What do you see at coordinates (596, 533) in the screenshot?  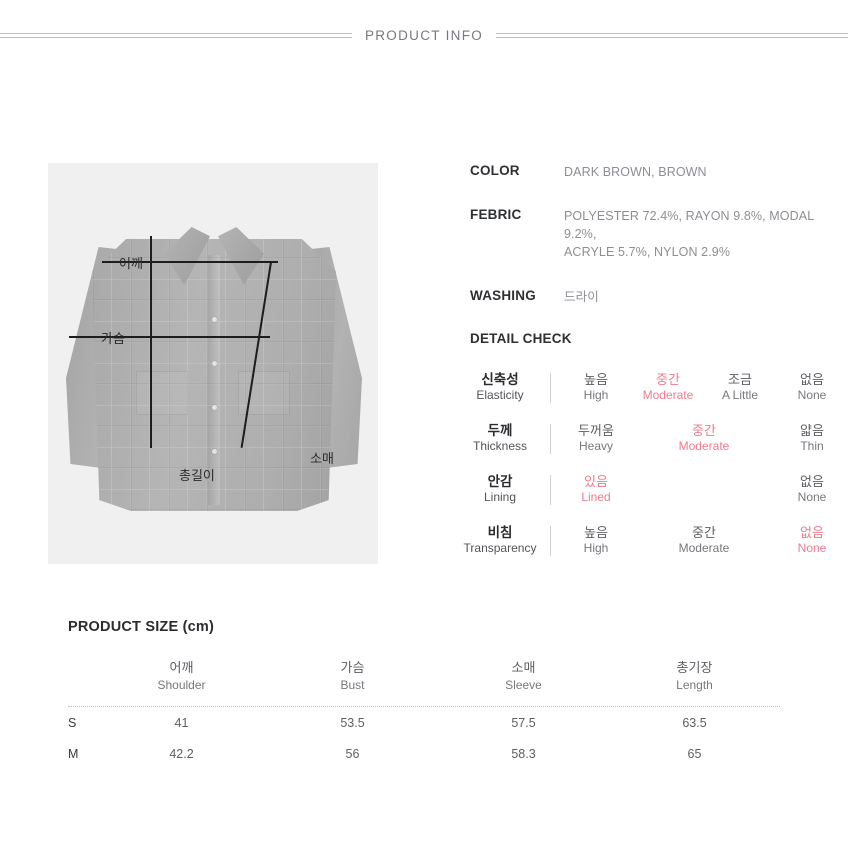 I see `option-label-ko: 높음` at bounding box center [596, 533].